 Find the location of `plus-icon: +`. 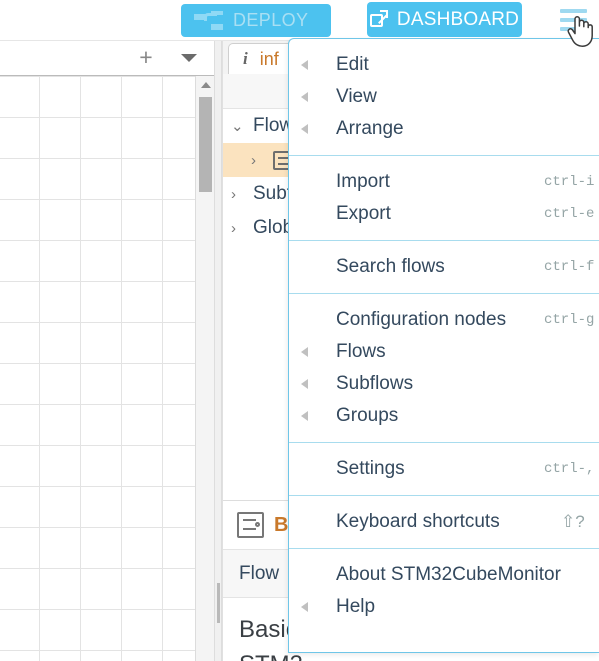

plus-icon: + is located at coordinates (146, 57).